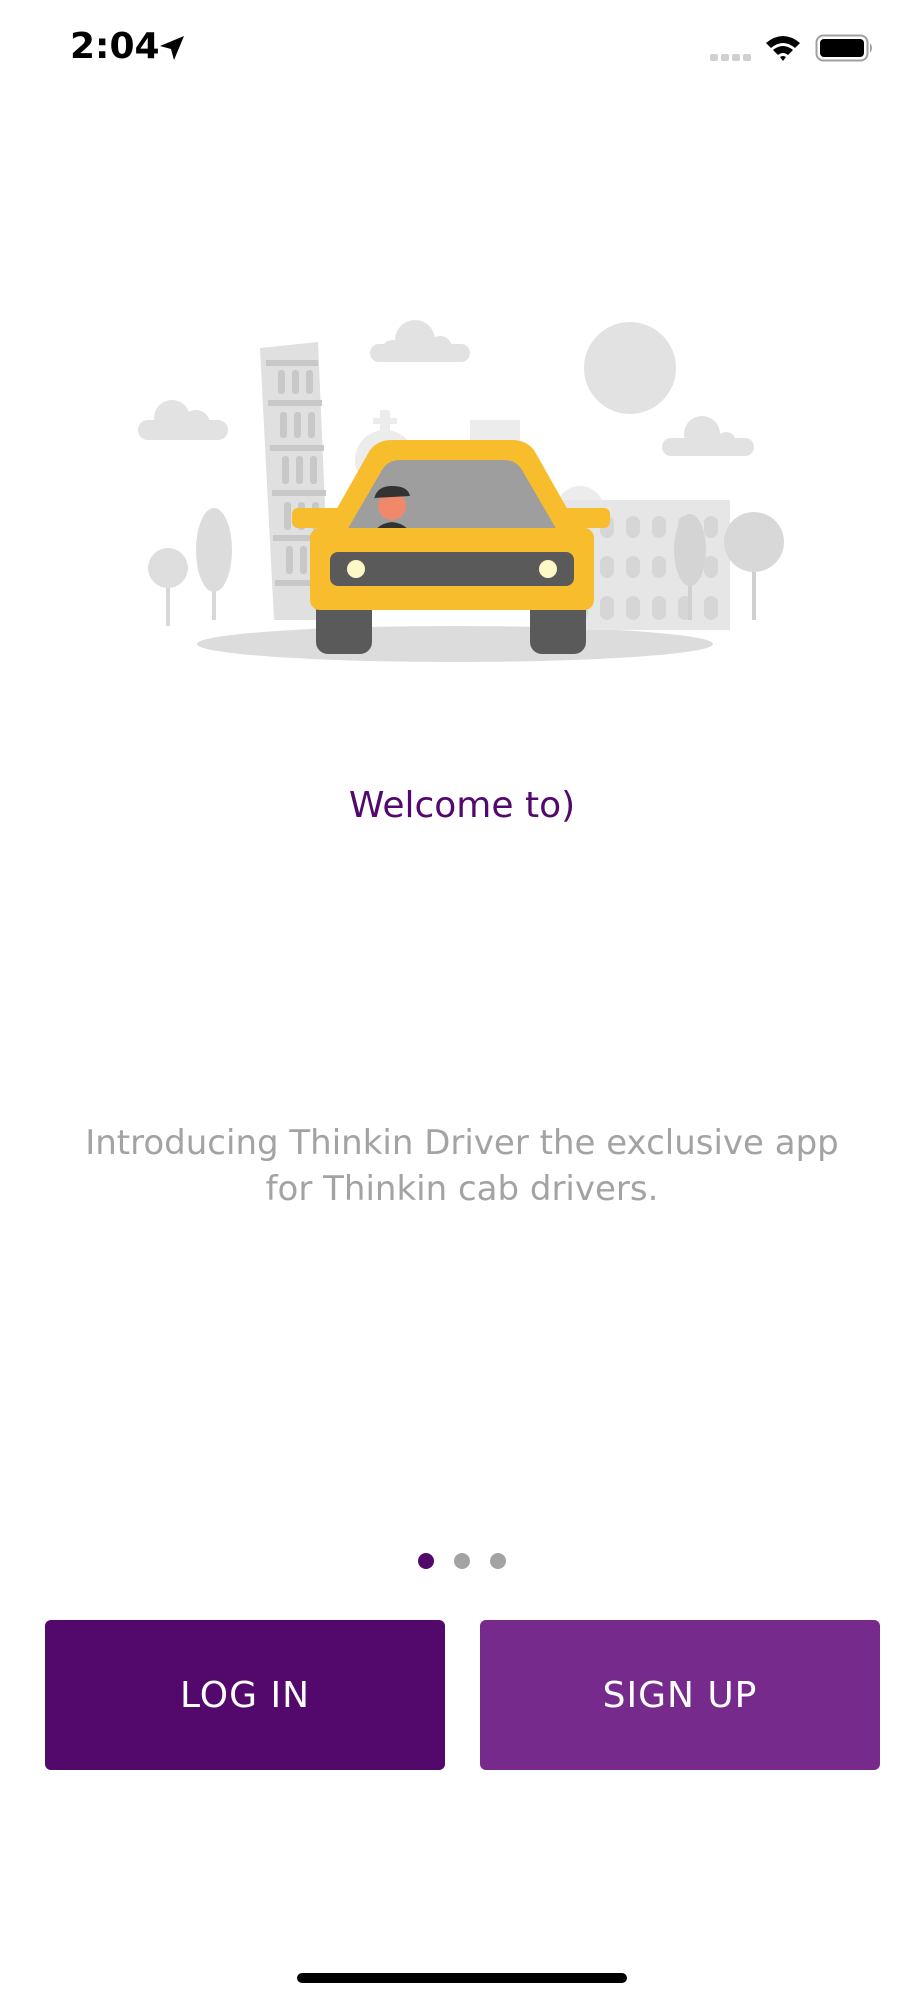  What do you see at coordinates (783, 48) in the screenshot?
I see `wifi-icon` at bounding box center [783, 48].